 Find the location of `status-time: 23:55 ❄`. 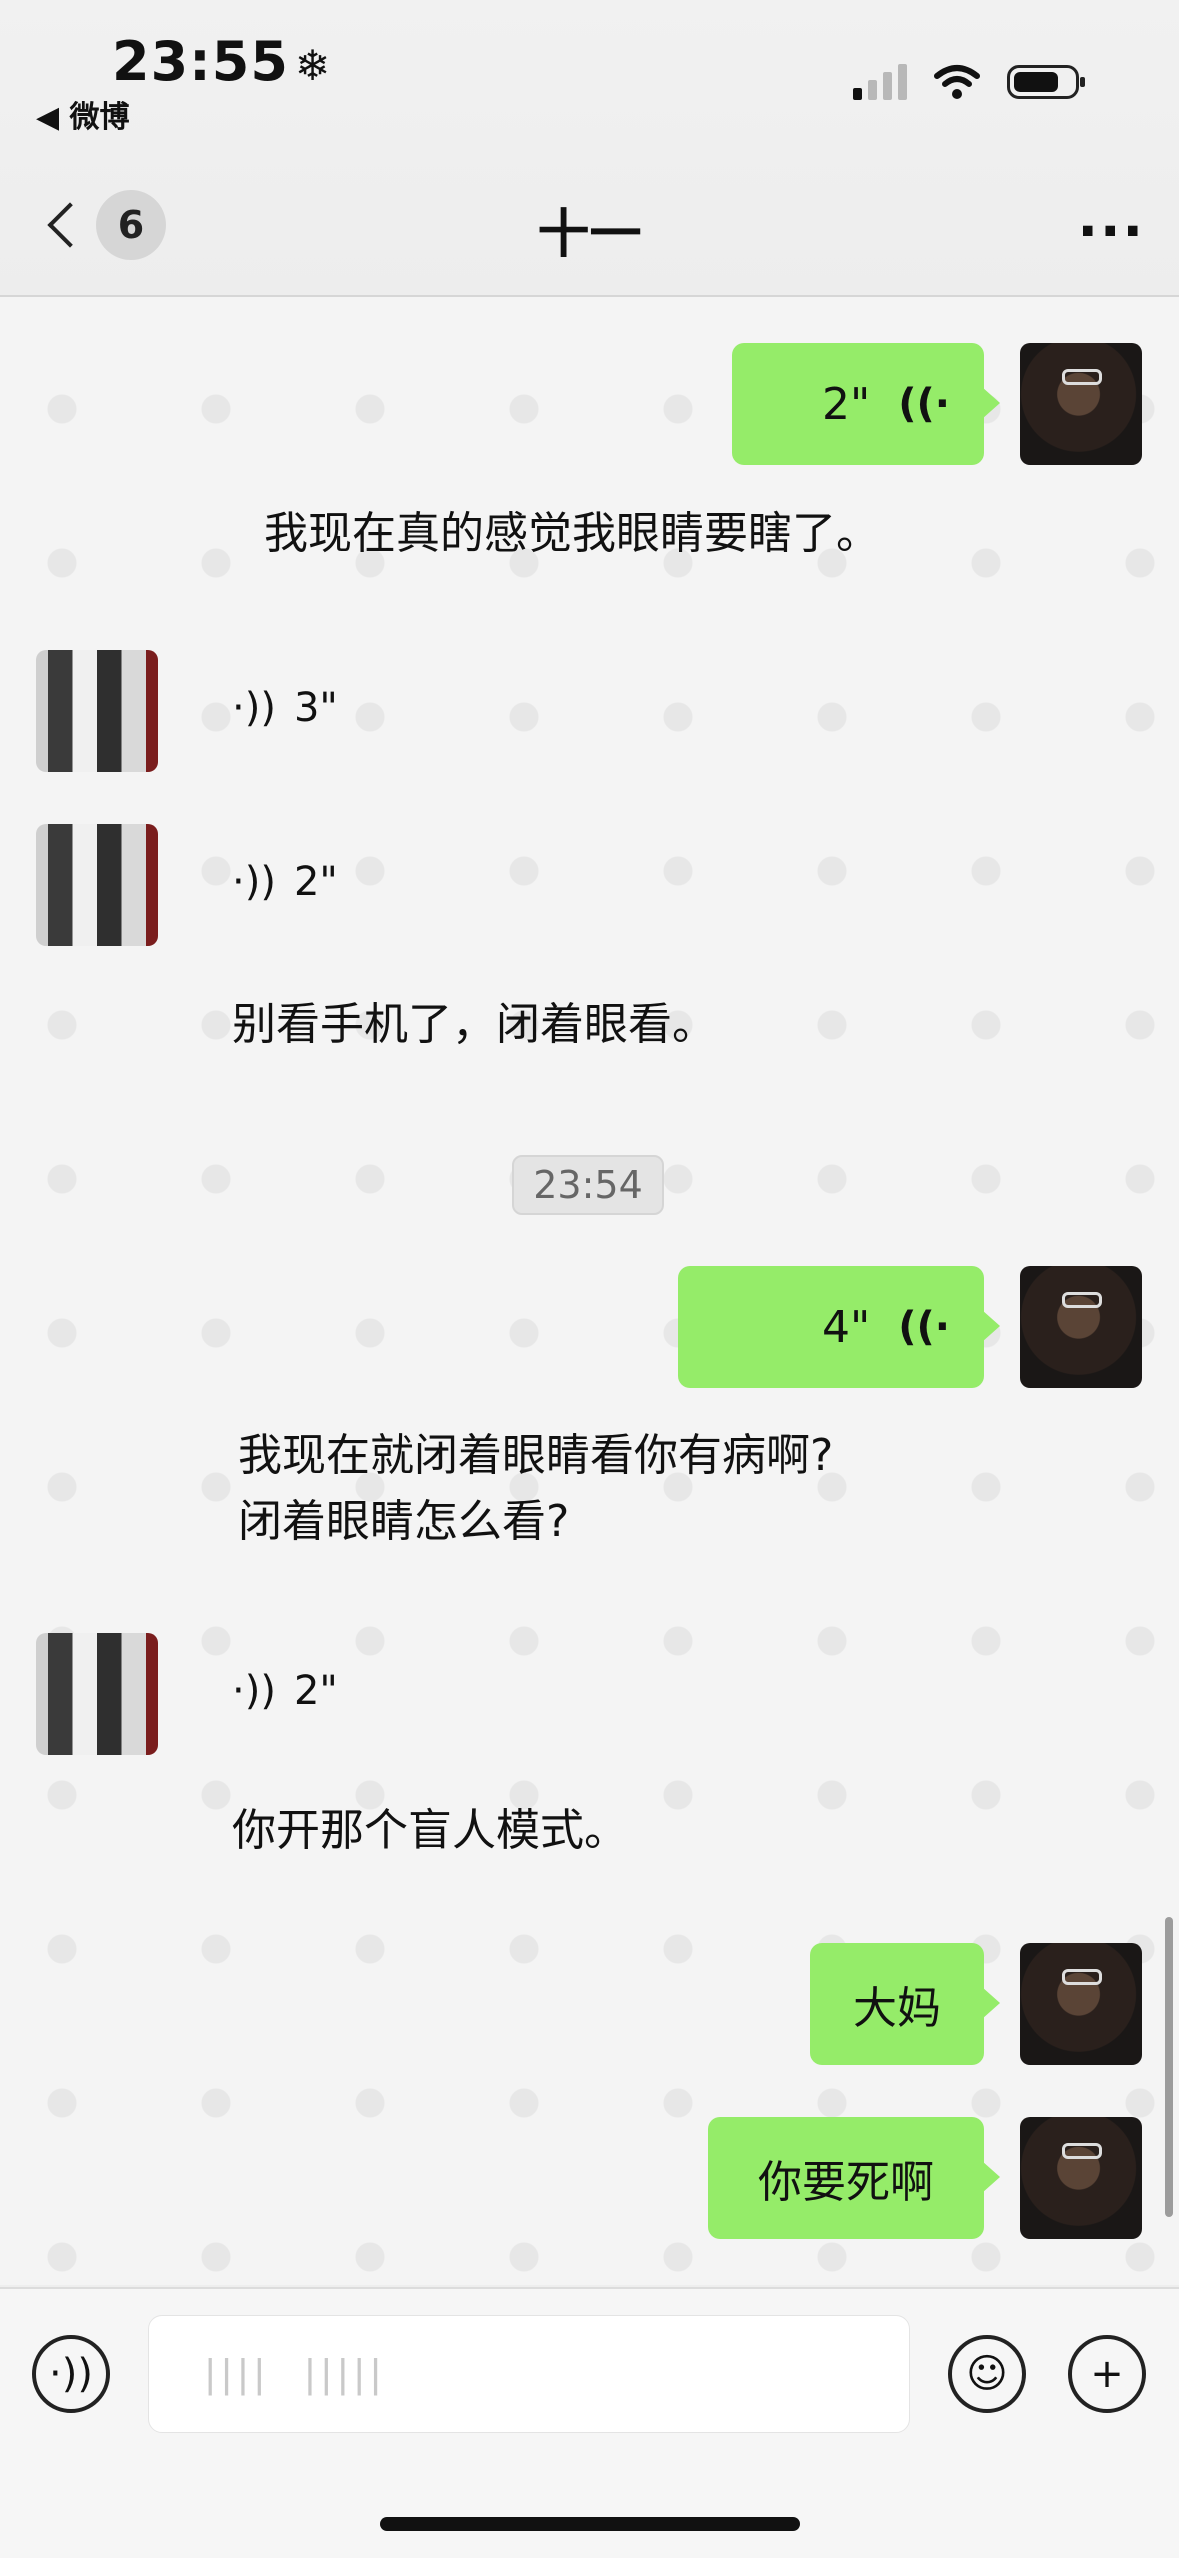

status-time: 23:55 ❄ is located at coordinates (222, 61).